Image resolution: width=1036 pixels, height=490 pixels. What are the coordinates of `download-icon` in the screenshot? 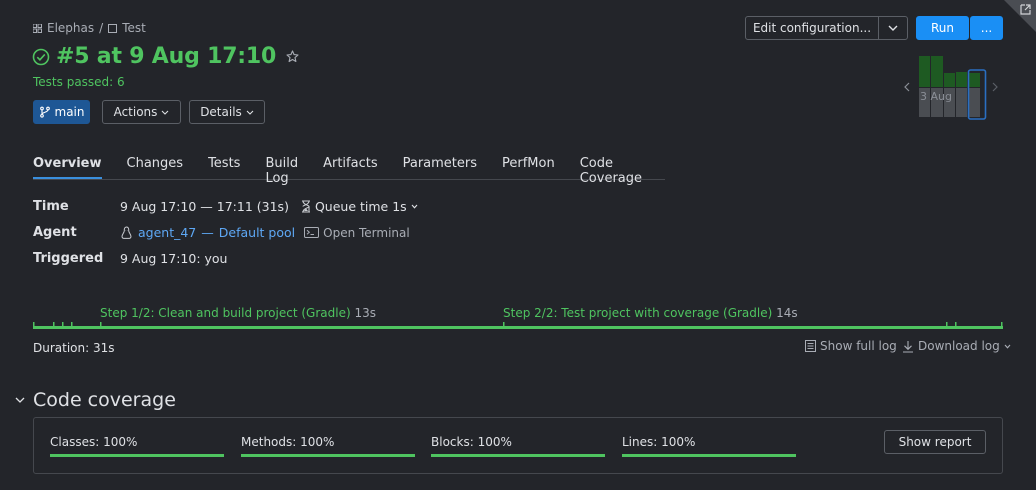 It's located at (908, 346).